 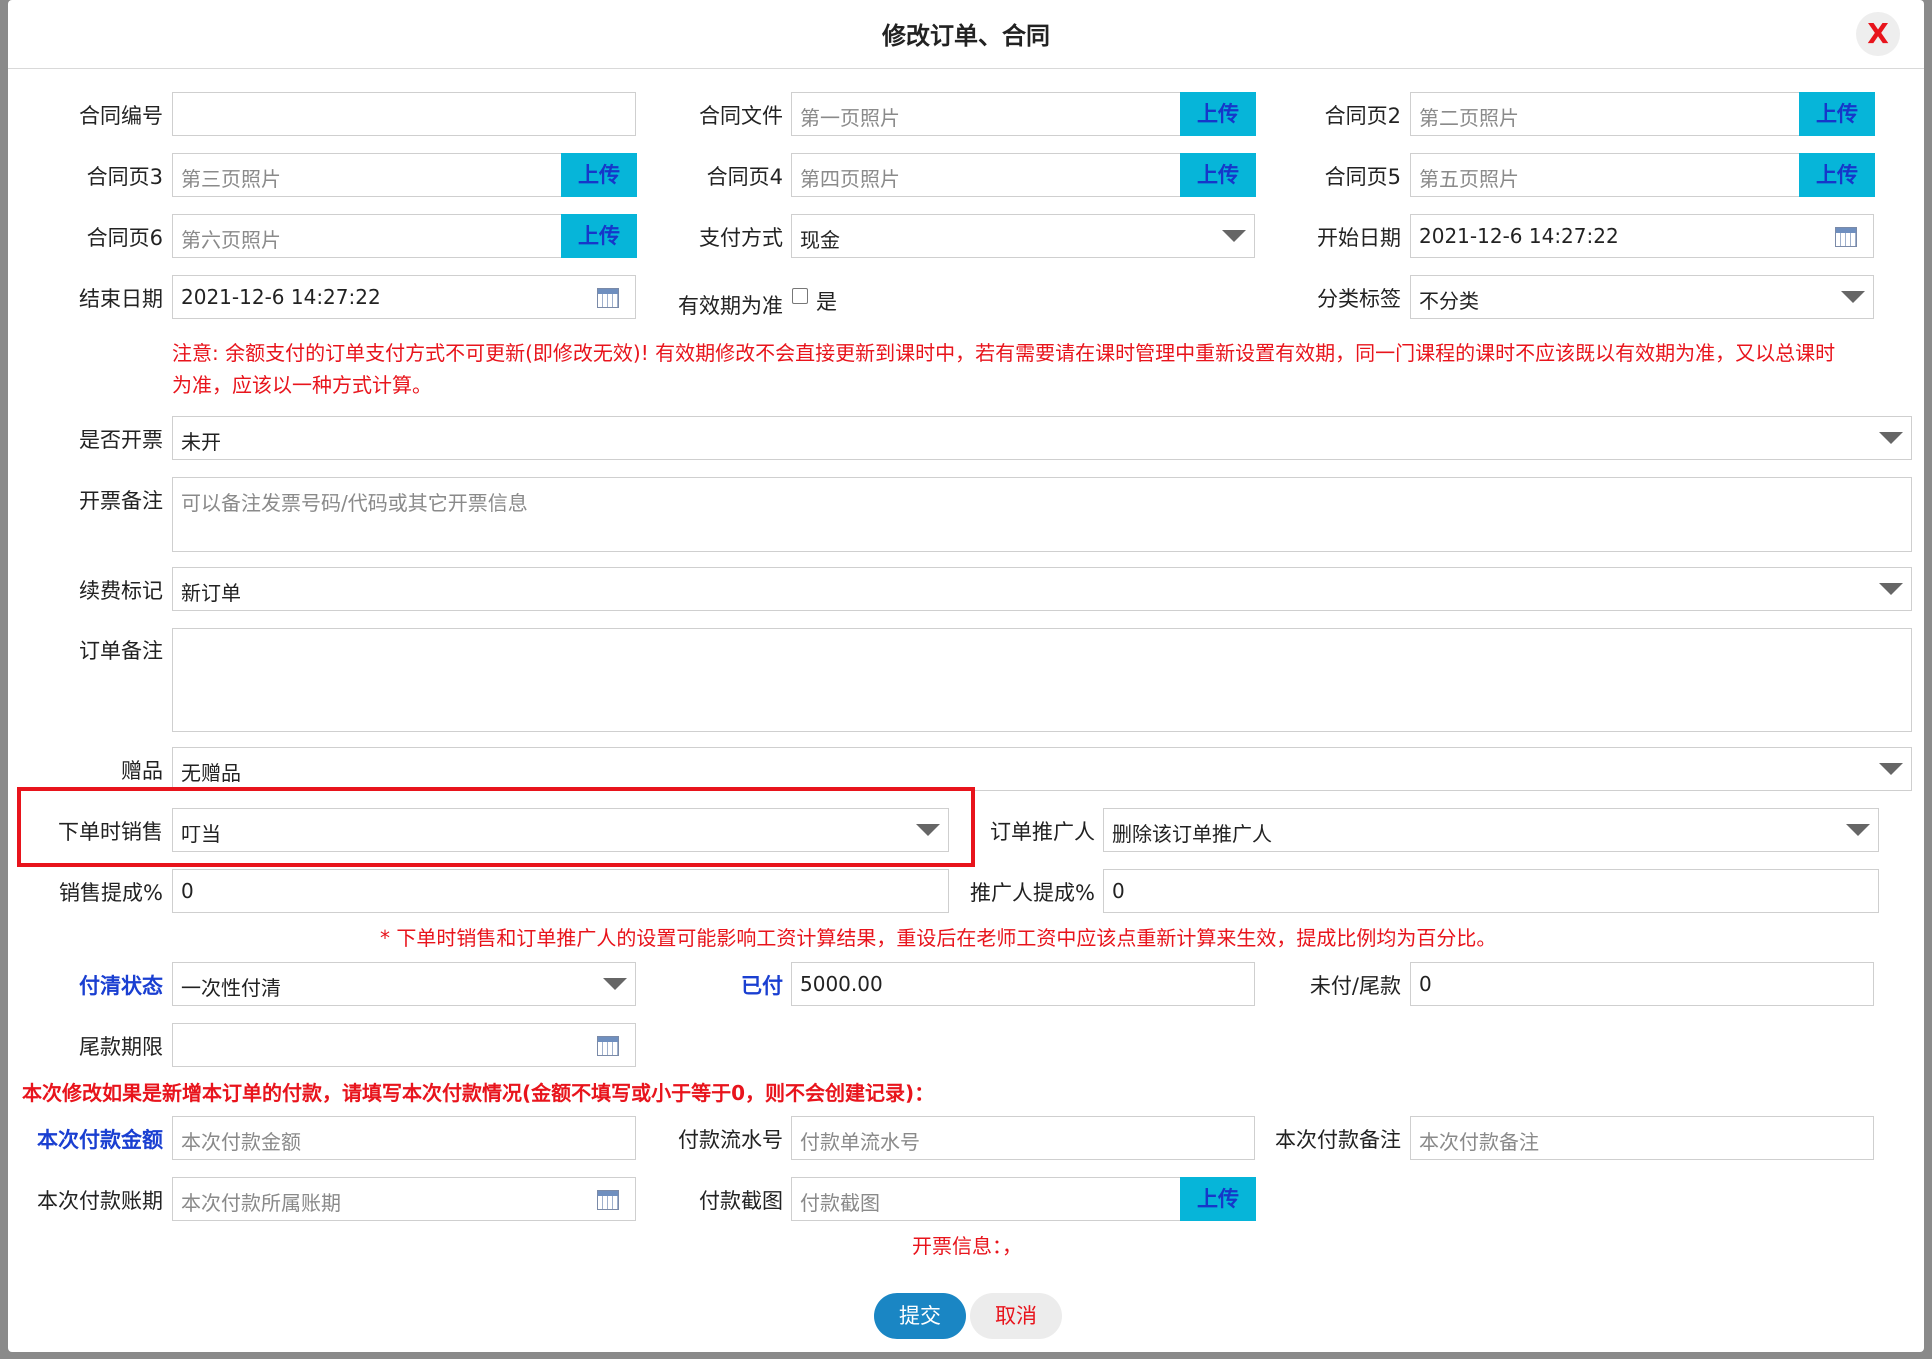 I want to click on payment-period-label: 本次付款账期, so click(x=100, y=1201).